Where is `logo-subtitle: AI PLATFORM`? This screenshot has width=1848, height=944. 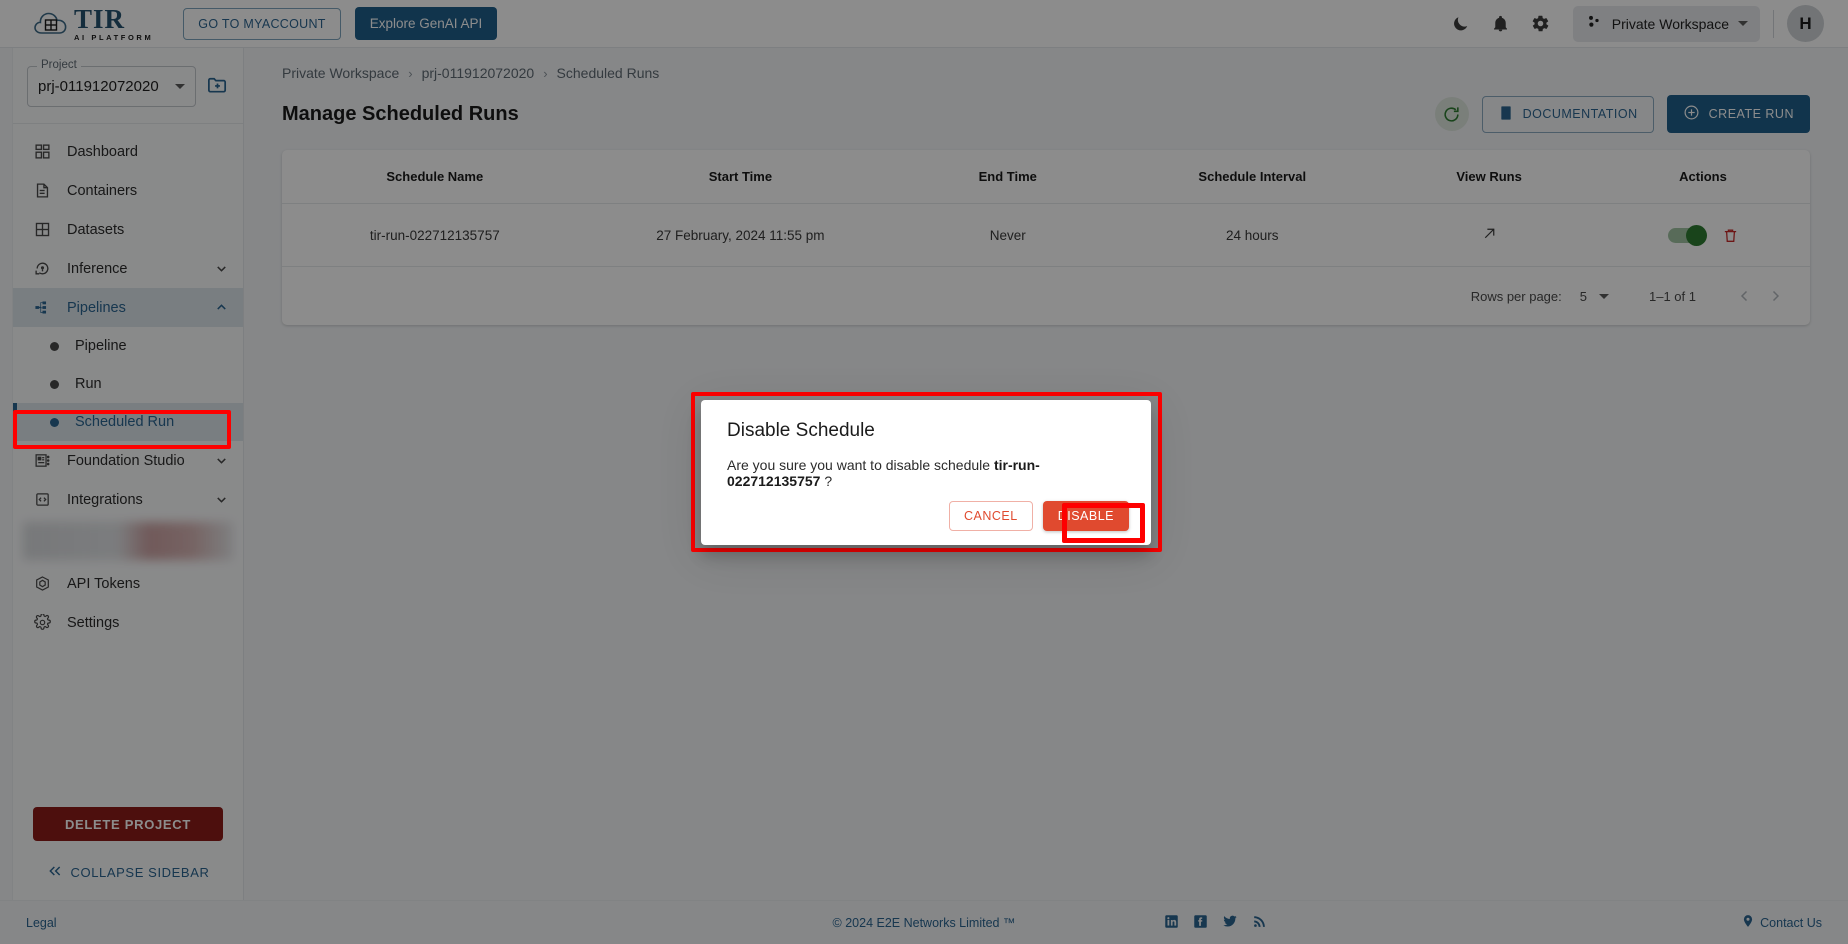 logo-subtitle: AI PLATFORM is located at coordinates (114, 37).